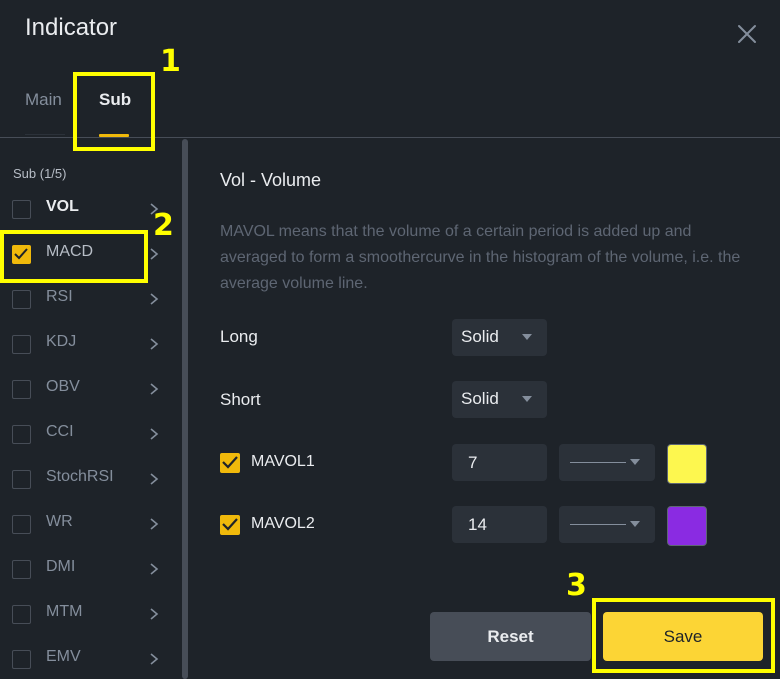 The width and height of the screenshot is (780, 679). Describe the element at coordinates (499, 462) in the screenshot. I see `mavol1-period-input` at that location.